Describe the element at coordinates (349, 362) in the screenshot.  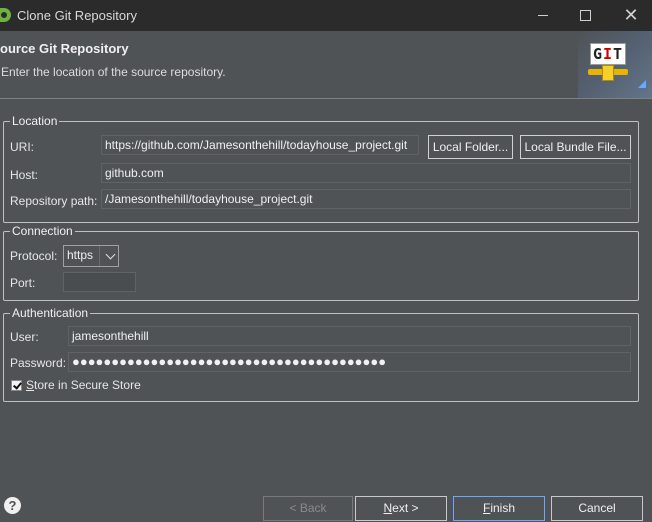
I see `password-input: ●●●●●●●●●●●●●●●●●●●●●●●●●●●●●●●●●●●●●●●●` at that location.